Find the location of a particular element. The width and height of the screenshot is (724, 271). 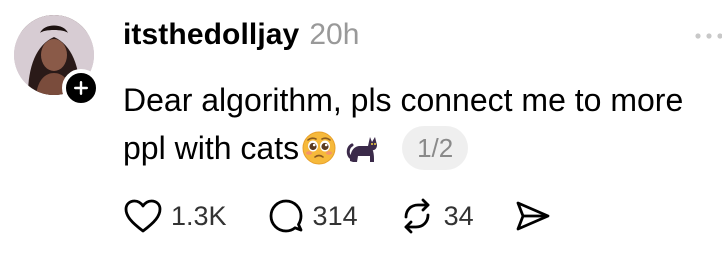

like-count: 1.3K is located at coordinates (199, 215).